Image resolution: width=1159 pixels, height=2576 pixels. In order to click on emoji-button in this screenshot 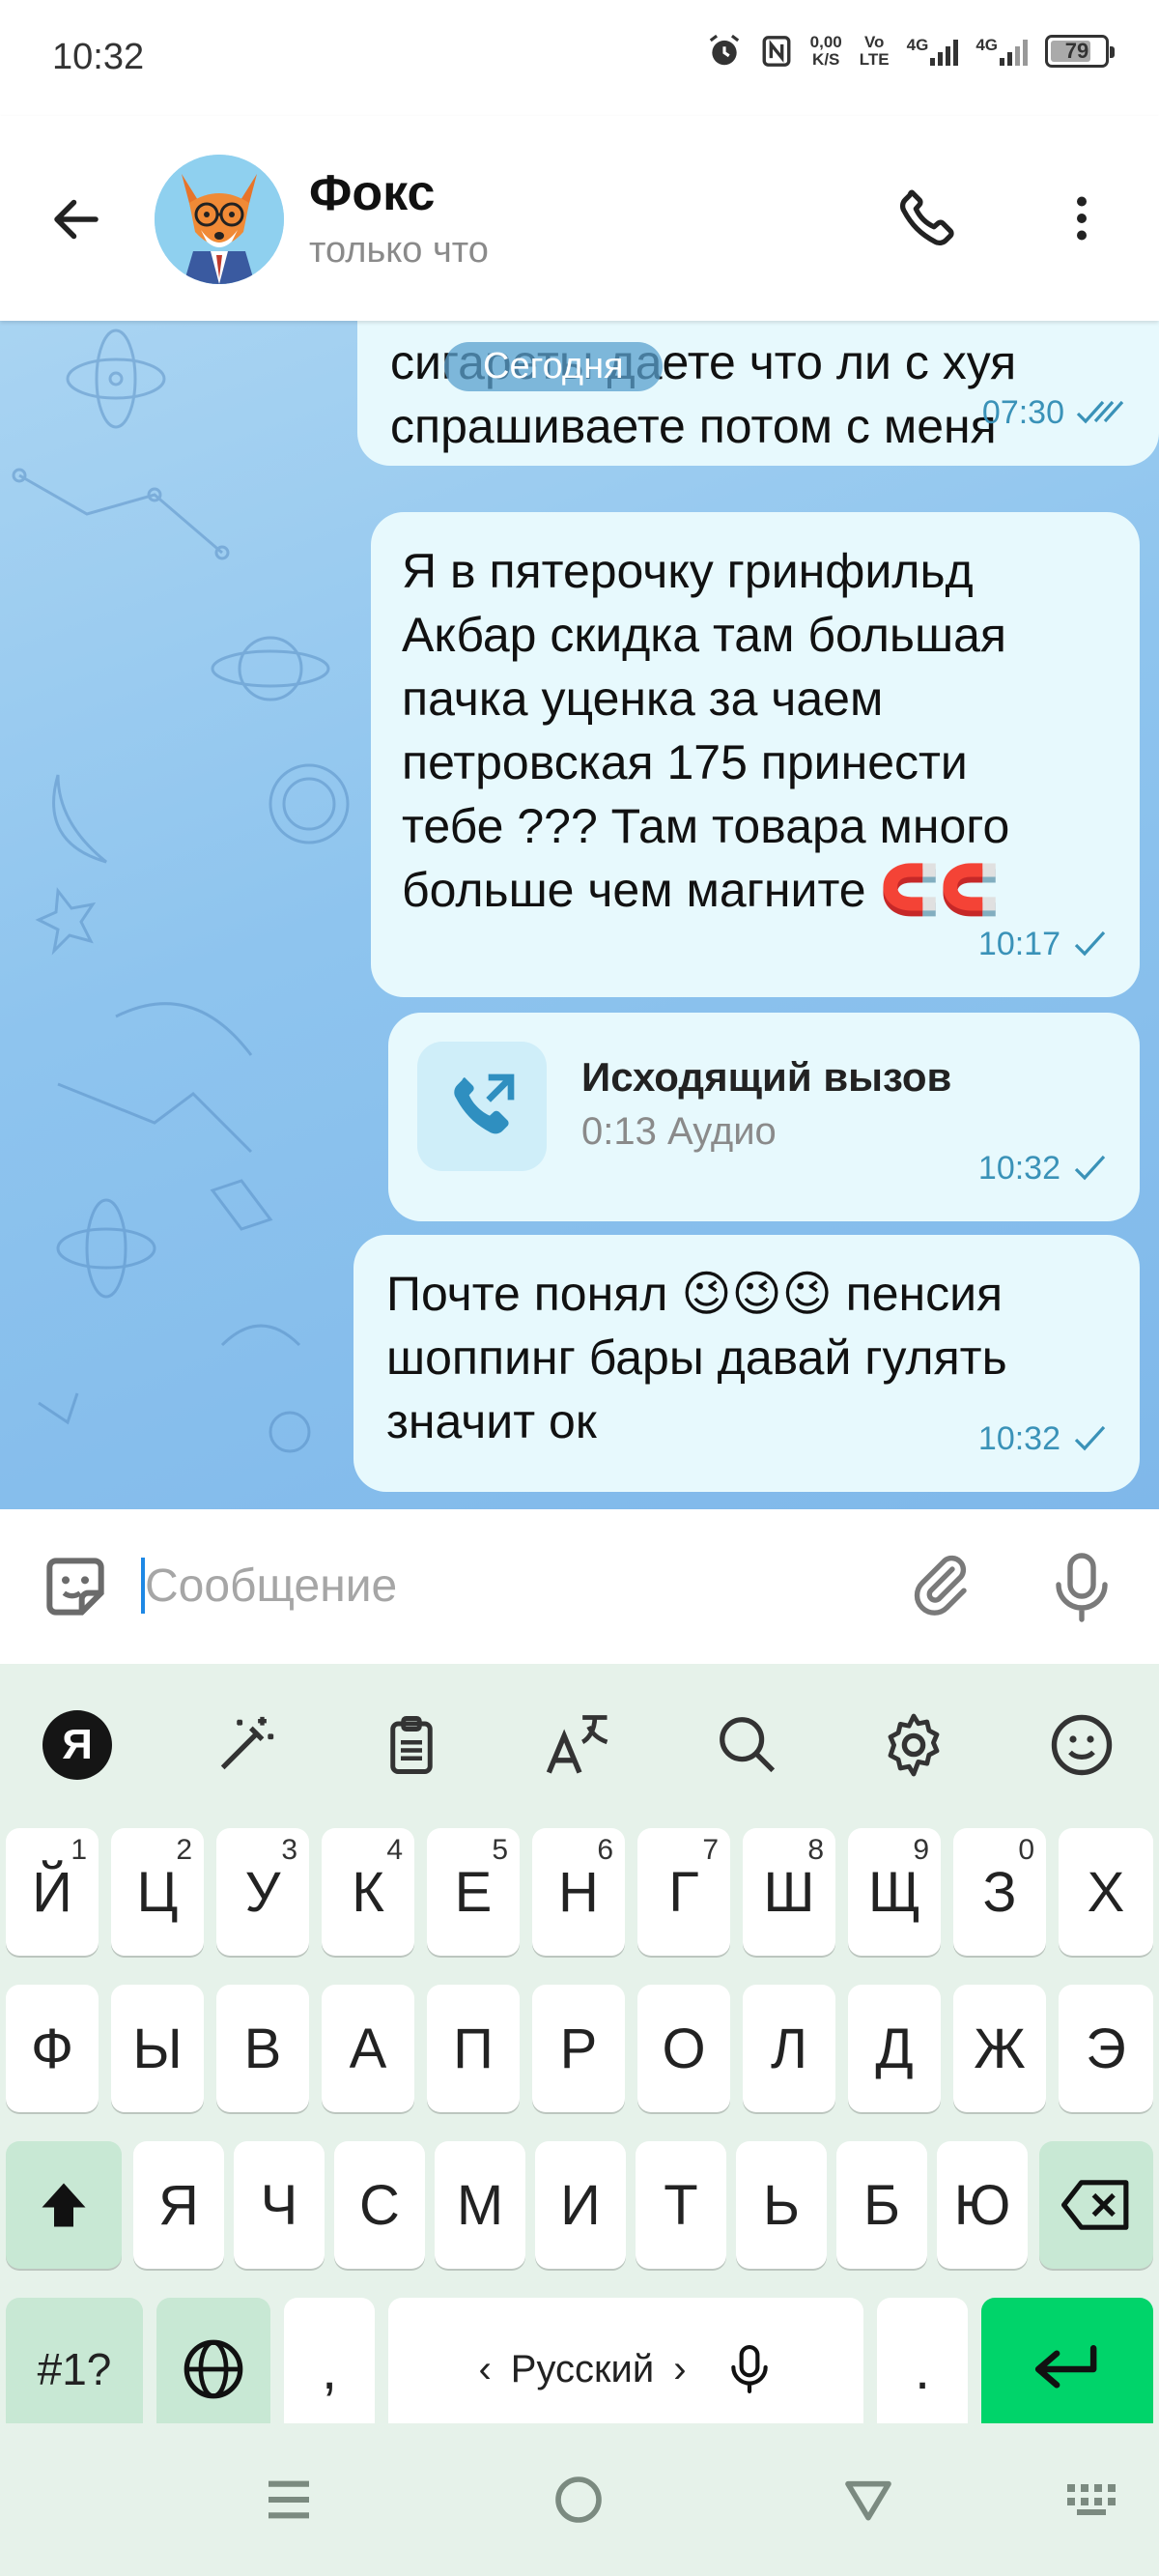, I will do `click(1082, 1745)`.